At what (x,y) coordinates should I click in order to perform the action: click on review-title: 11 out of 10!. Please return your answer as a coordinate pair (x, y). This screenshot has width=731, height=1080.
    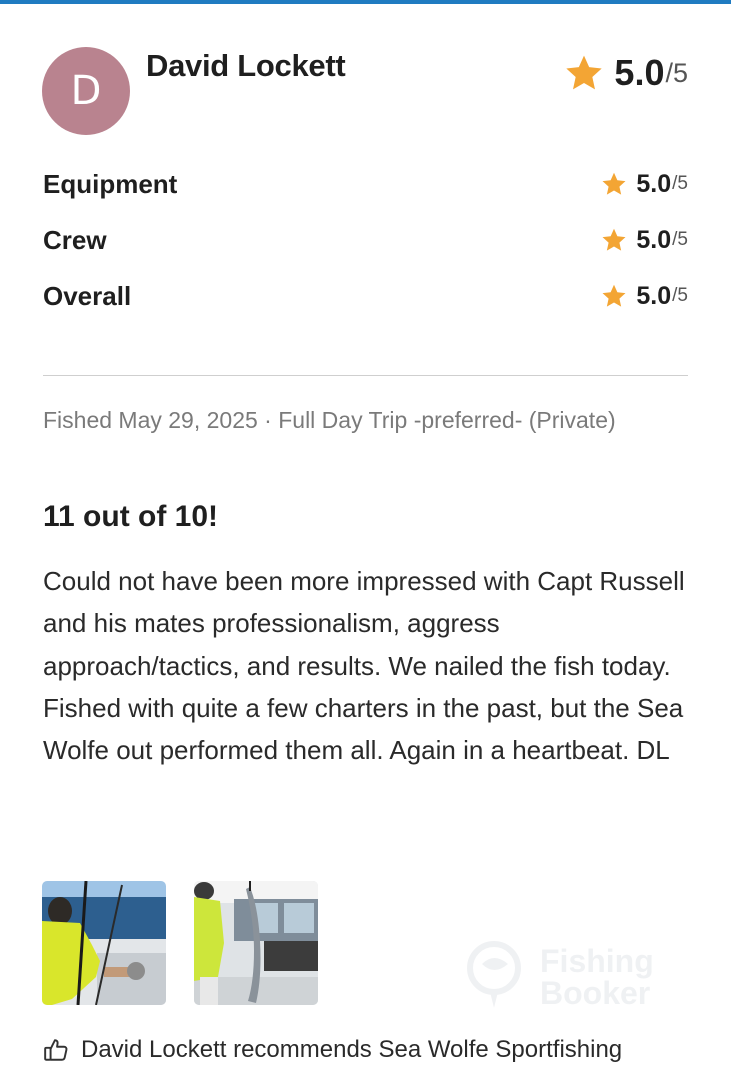
    Looking at the image, I should click on (131, 516).